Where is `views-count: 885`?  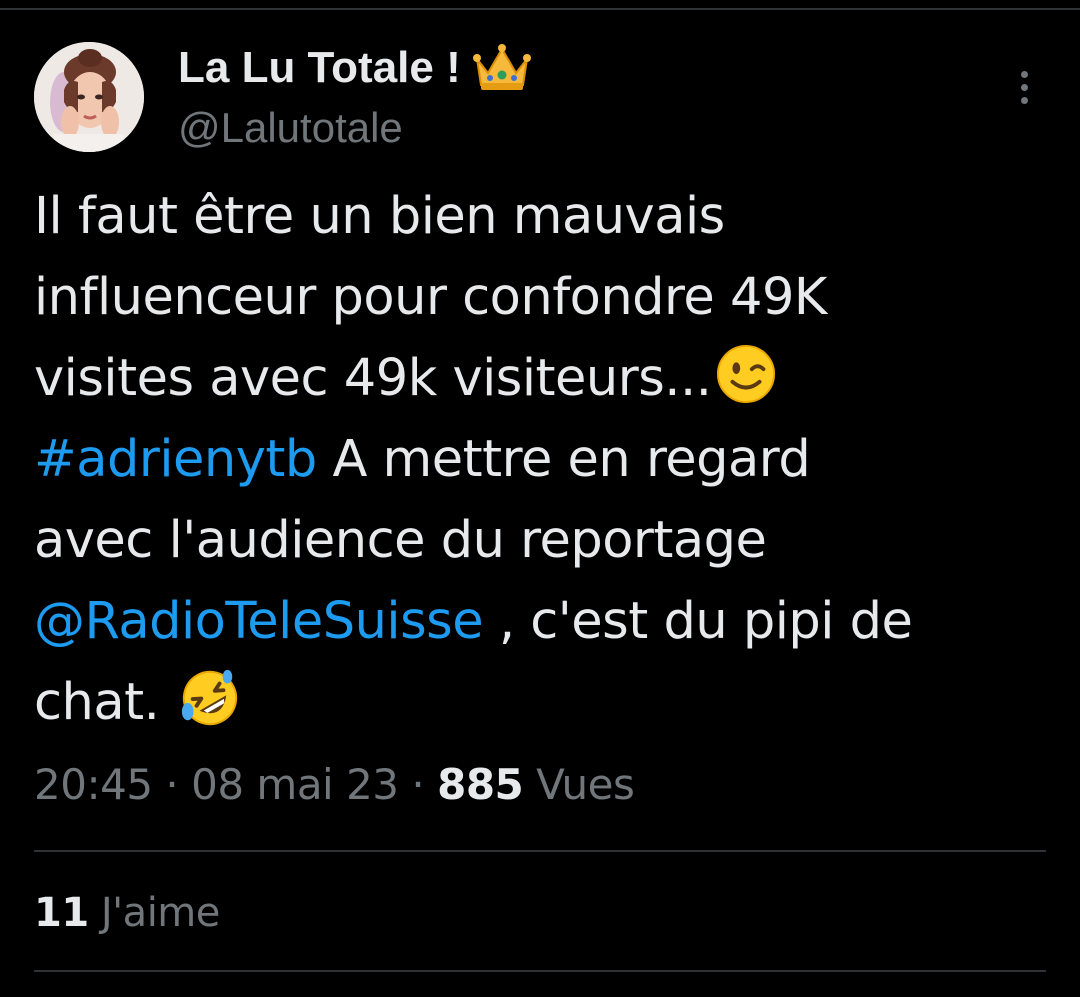 views-count: 885 is located at coordinates (480, 784).